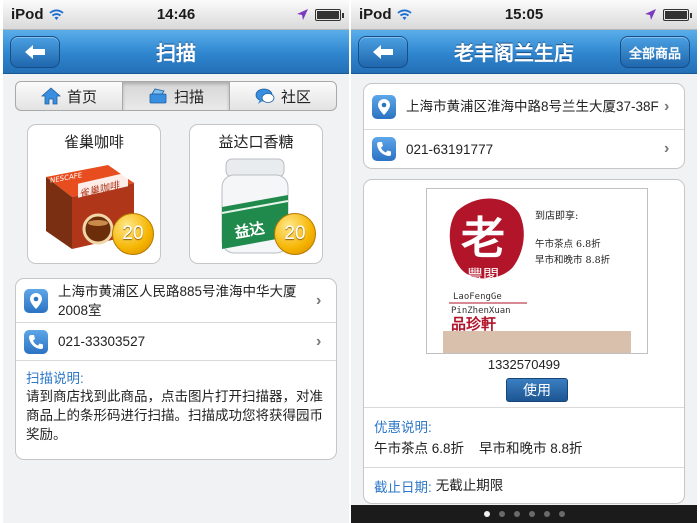 The image size is (700, 523). I want to click on nav-bar: 老丰阁兰生店 全部商品, so click(524, 52).